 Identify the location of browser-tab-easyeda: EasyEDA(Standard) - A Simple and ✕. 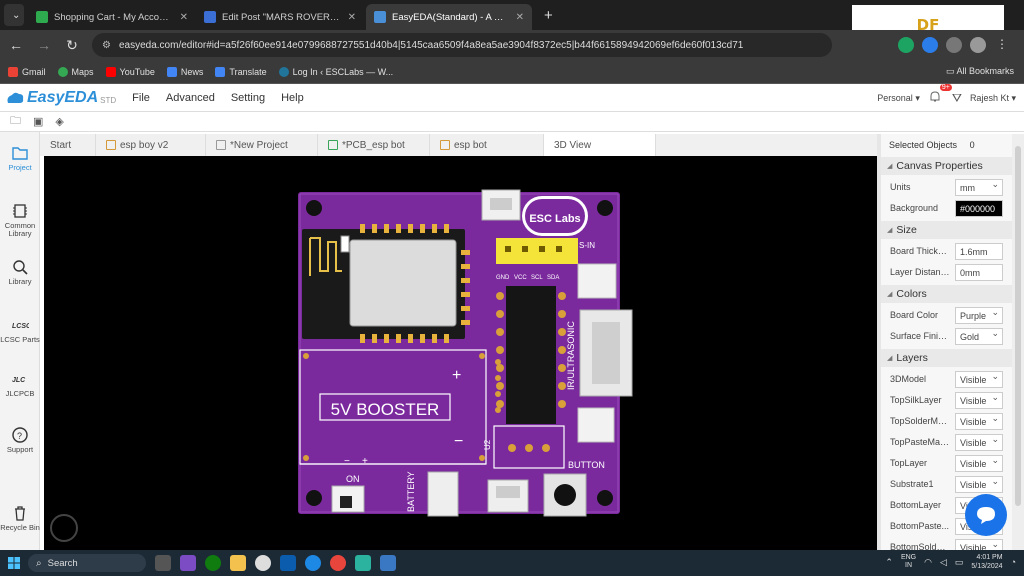
(449, 17).